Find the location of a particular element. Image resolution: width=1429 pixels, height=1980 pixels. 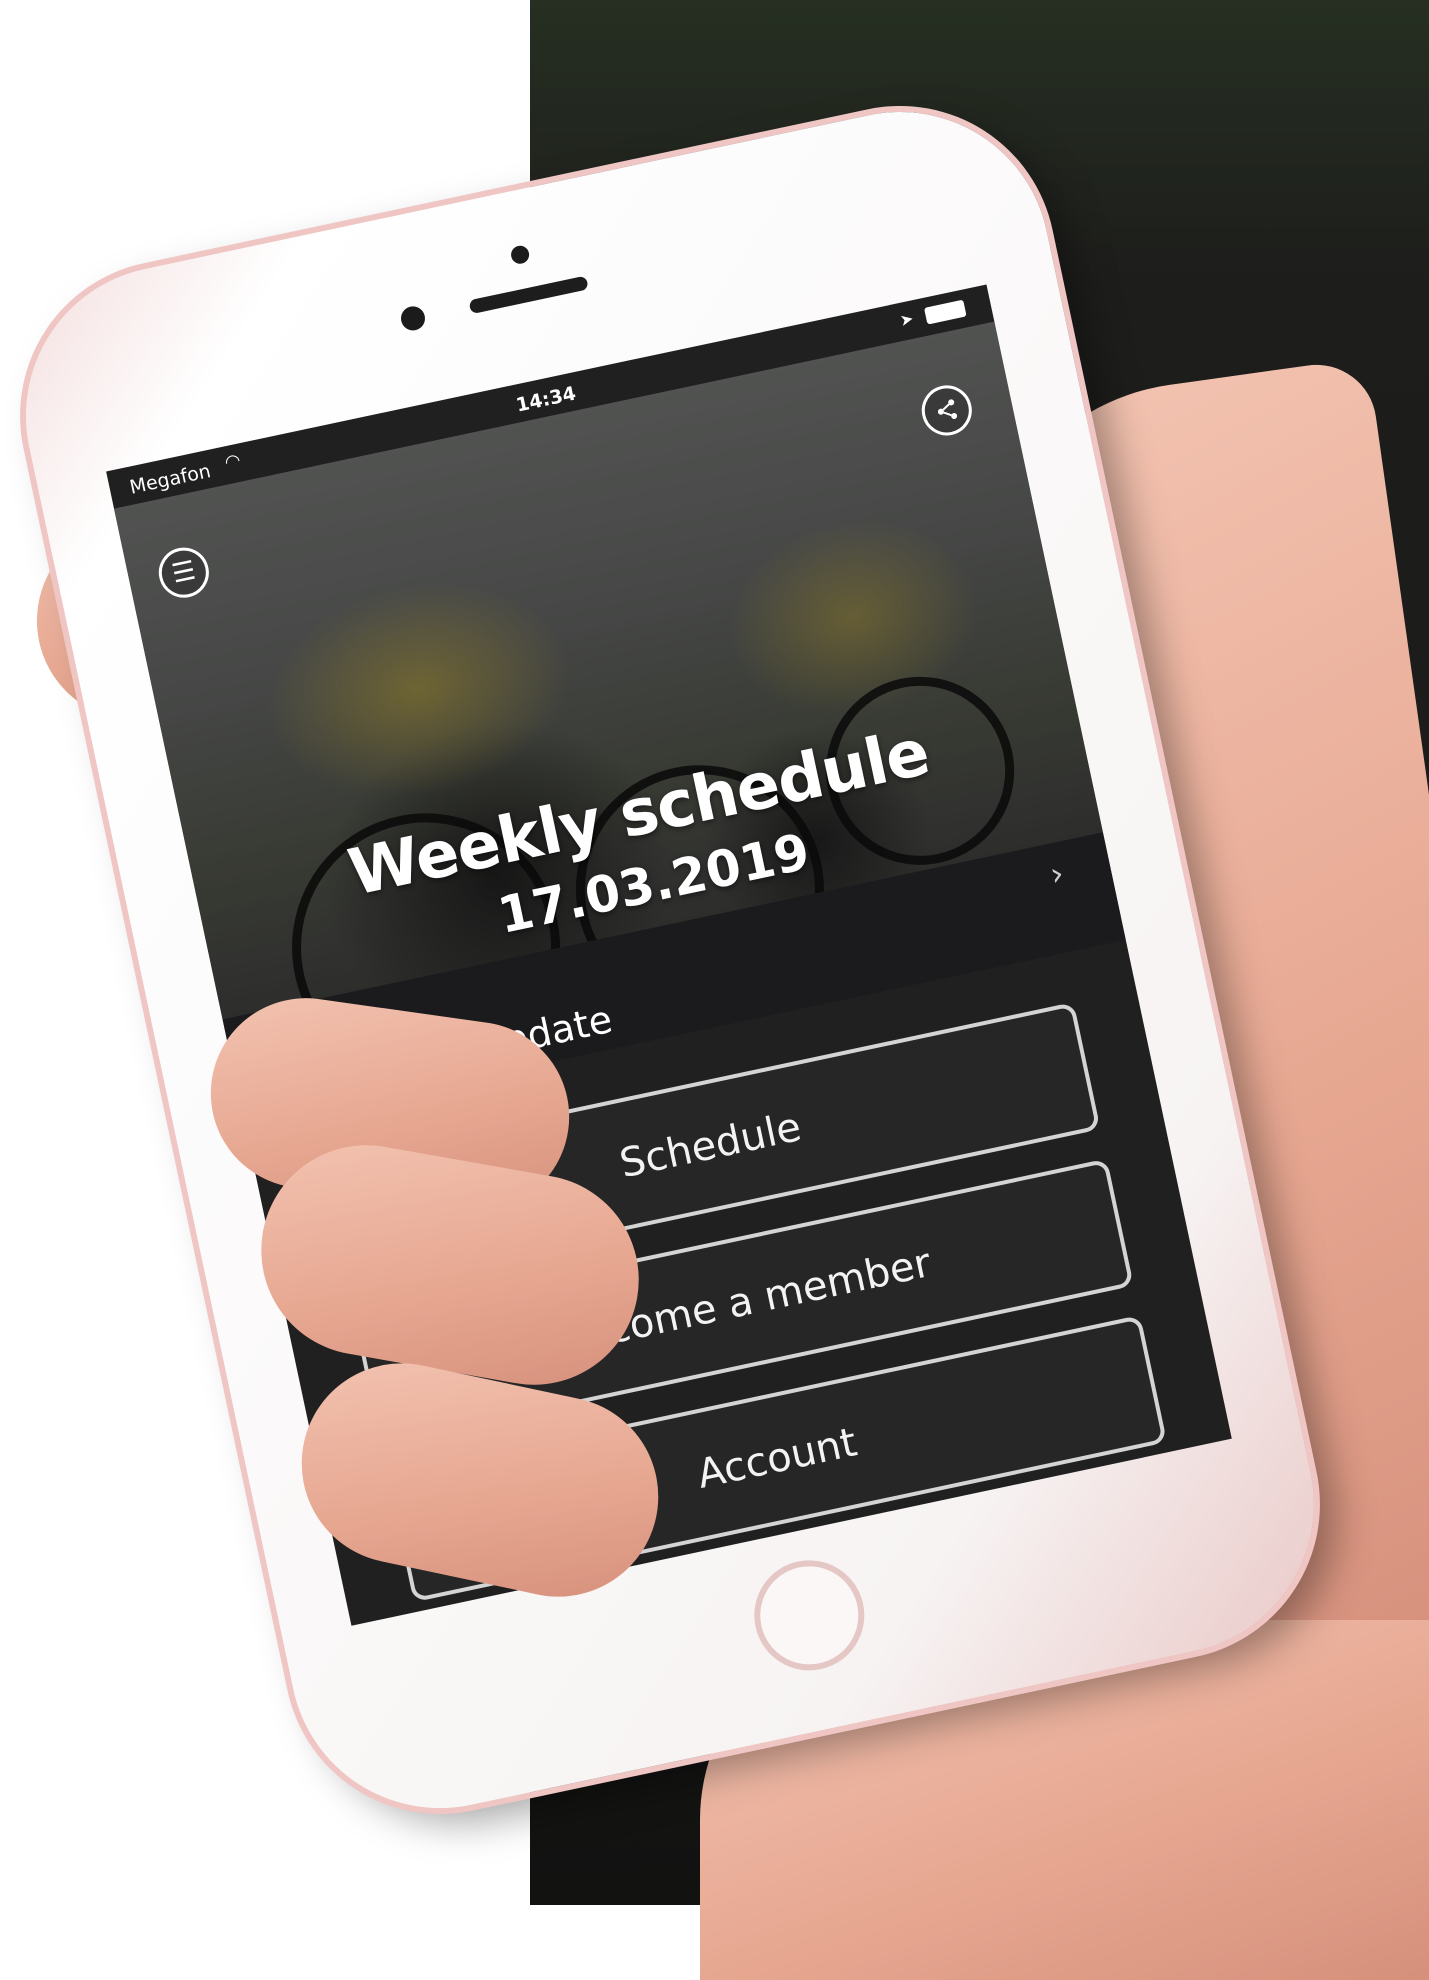

chevron-right-icon: › is located at coordinates (1057, 873).